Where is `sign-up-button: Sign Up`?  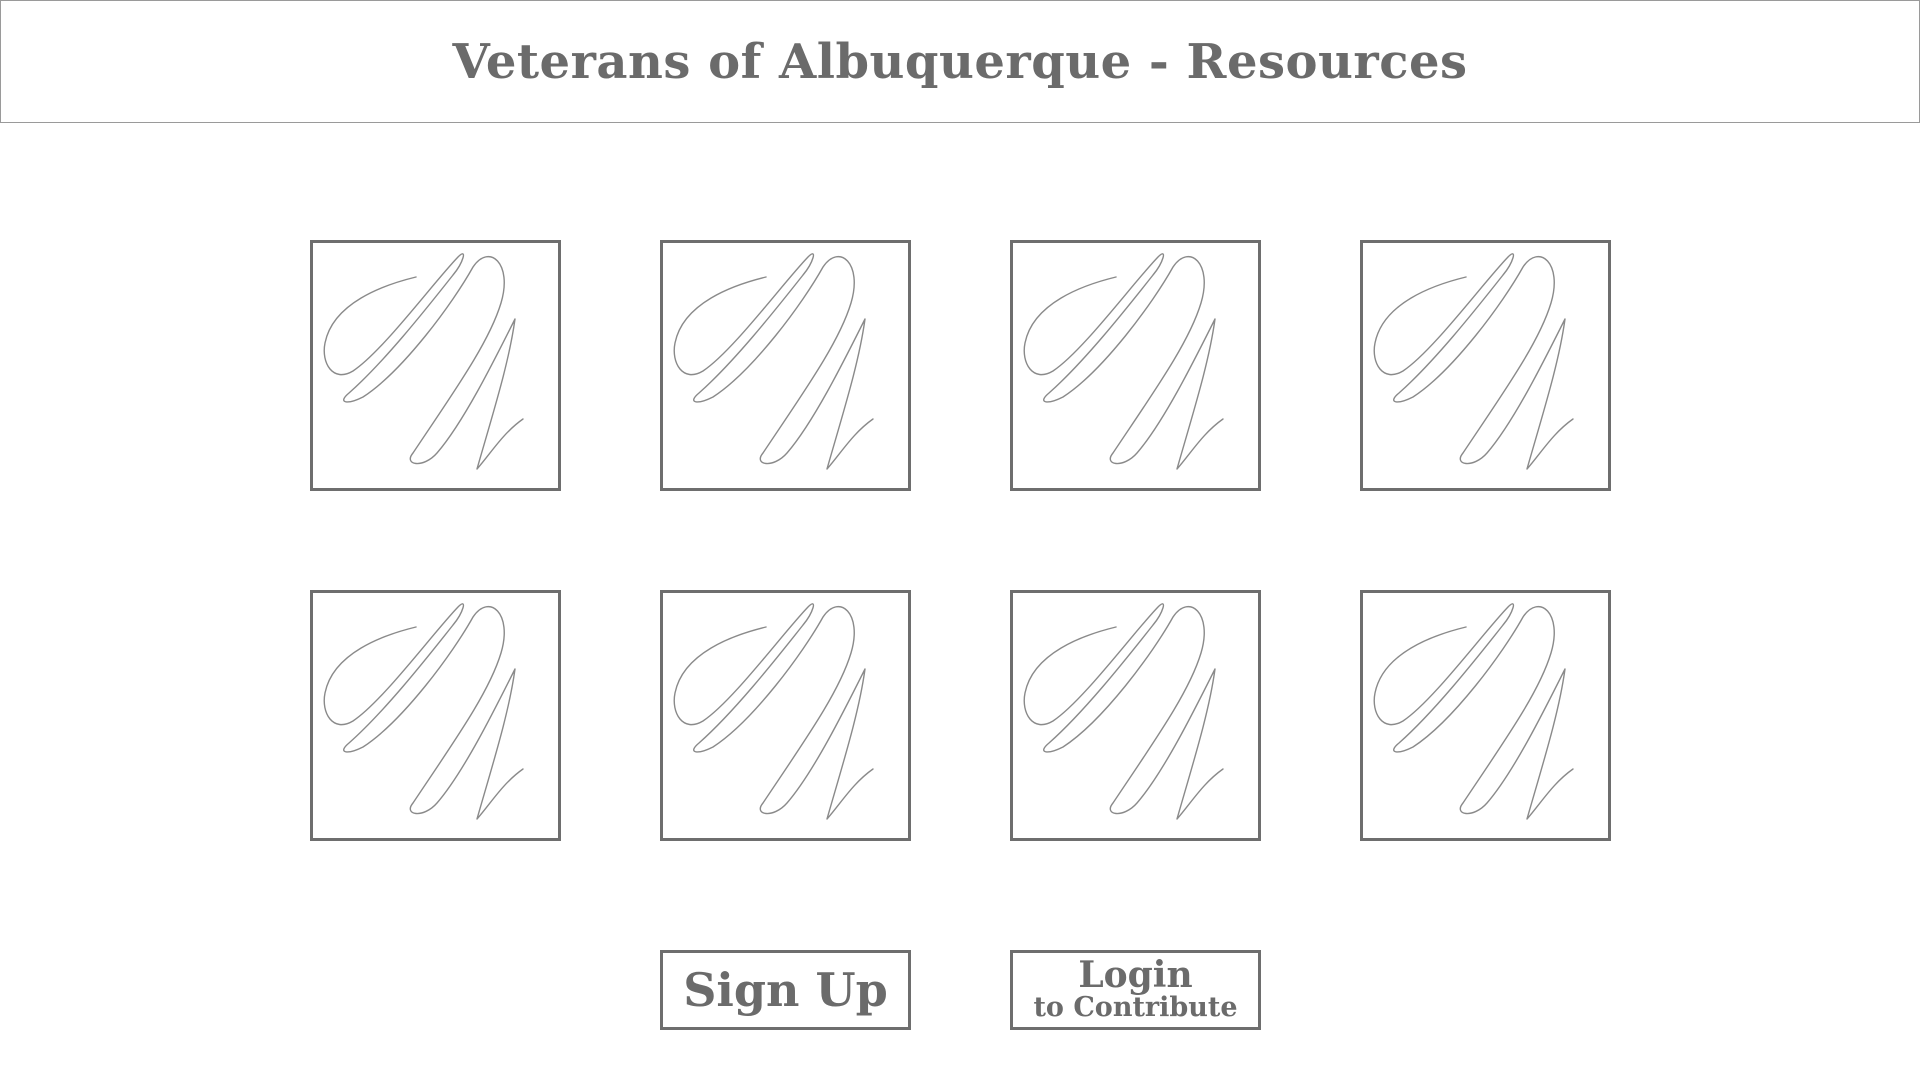
sign-up-button: Sign Up is located at coordinates (785, 990).